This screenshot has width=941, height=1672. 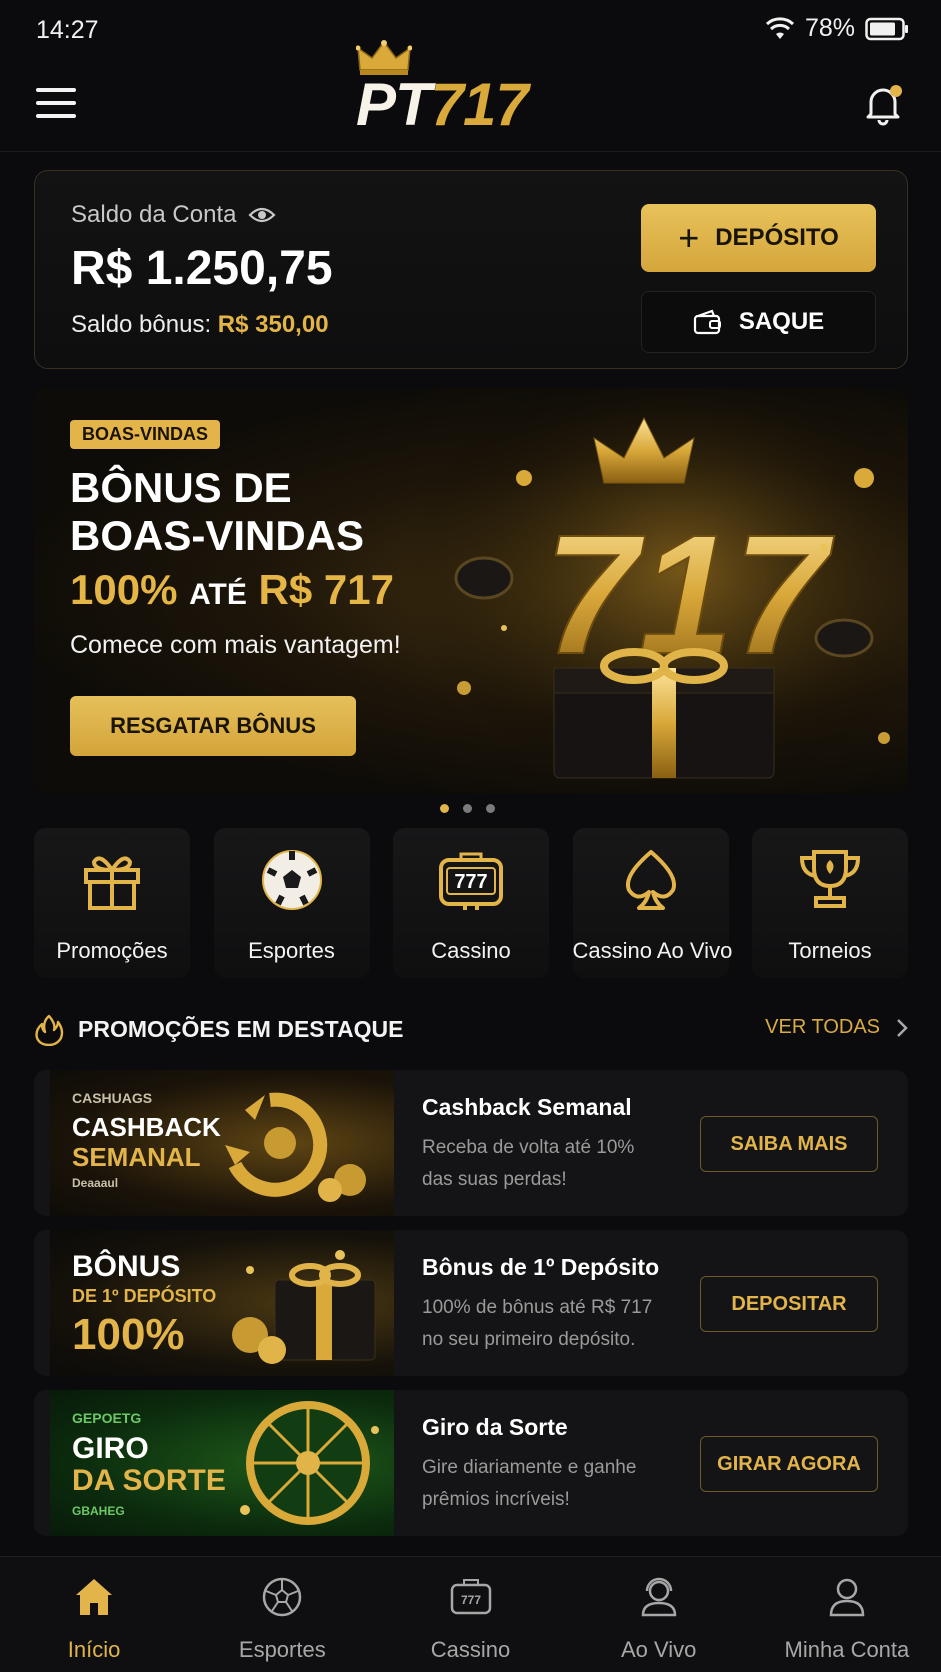 I want to click on withdraw-button: SAQUE, so click(x=758, y=322).